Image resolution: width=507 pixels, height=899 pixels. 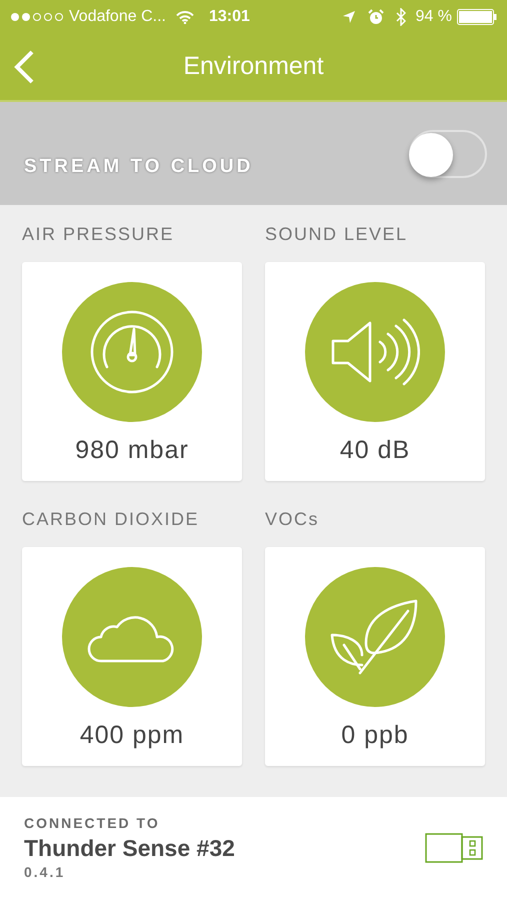 I want to click on speaker-icon, so click(x=375, y=352).